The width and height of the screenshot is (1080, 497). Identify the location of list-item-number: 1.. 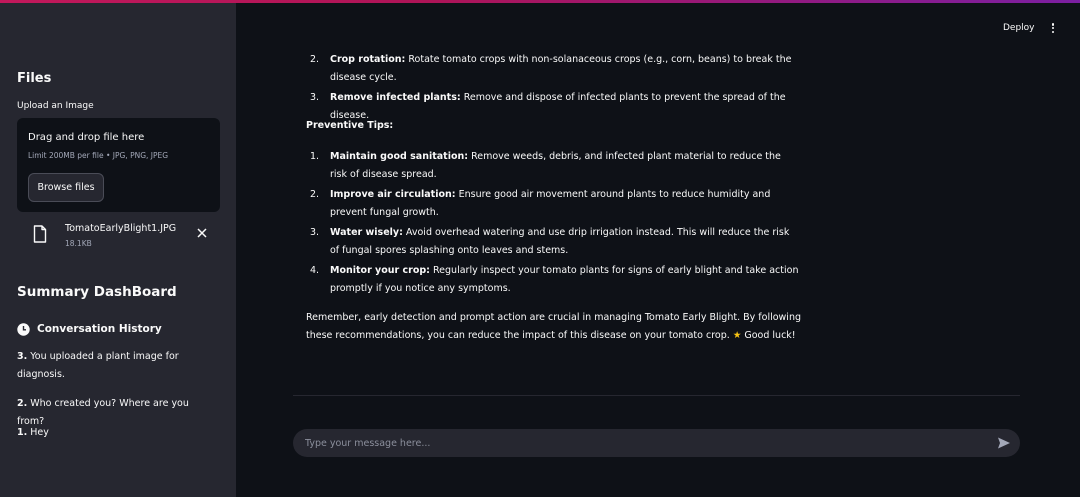
(315, 156).